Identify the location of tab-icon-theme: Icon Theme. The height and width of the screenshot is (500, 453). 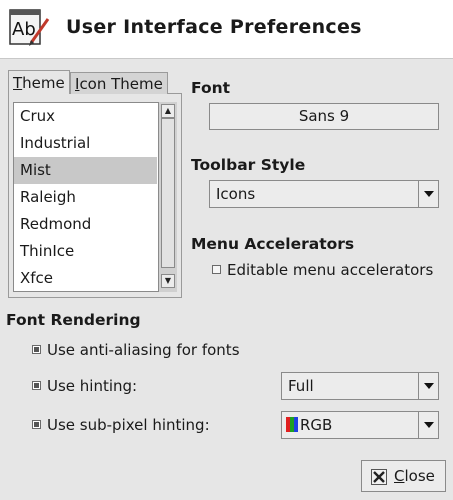
(119, 83).